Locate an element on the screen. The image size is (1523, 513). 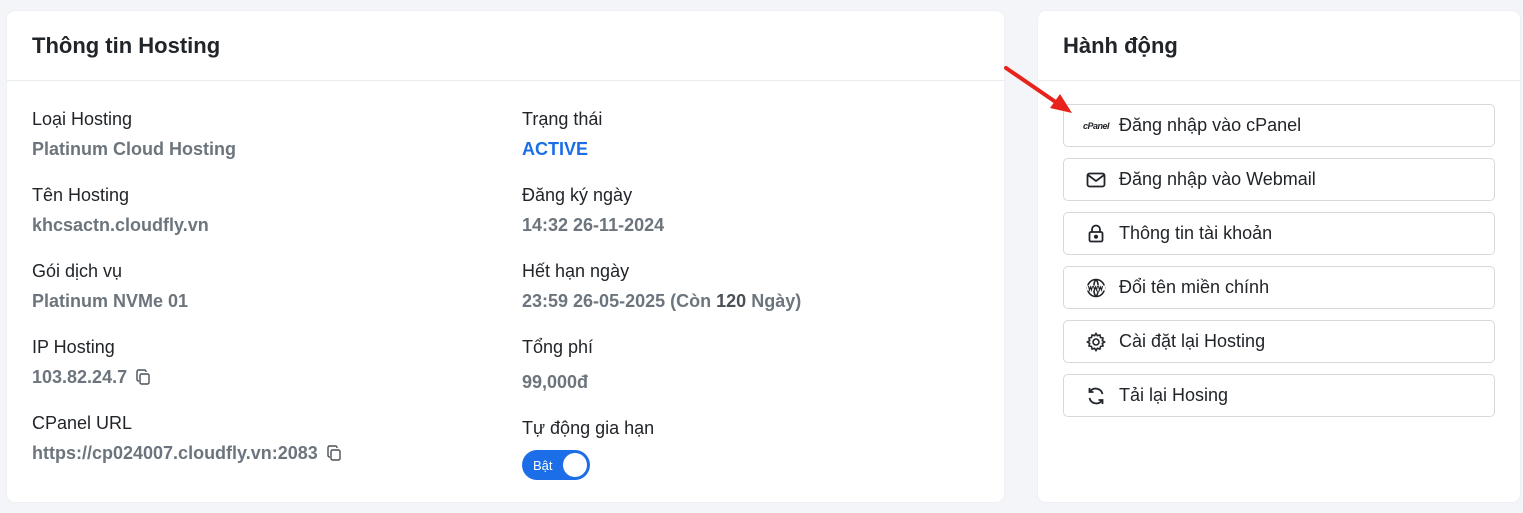
field-autorenew: Tự động gia hạn Bật is located at coordinates (752, 454).